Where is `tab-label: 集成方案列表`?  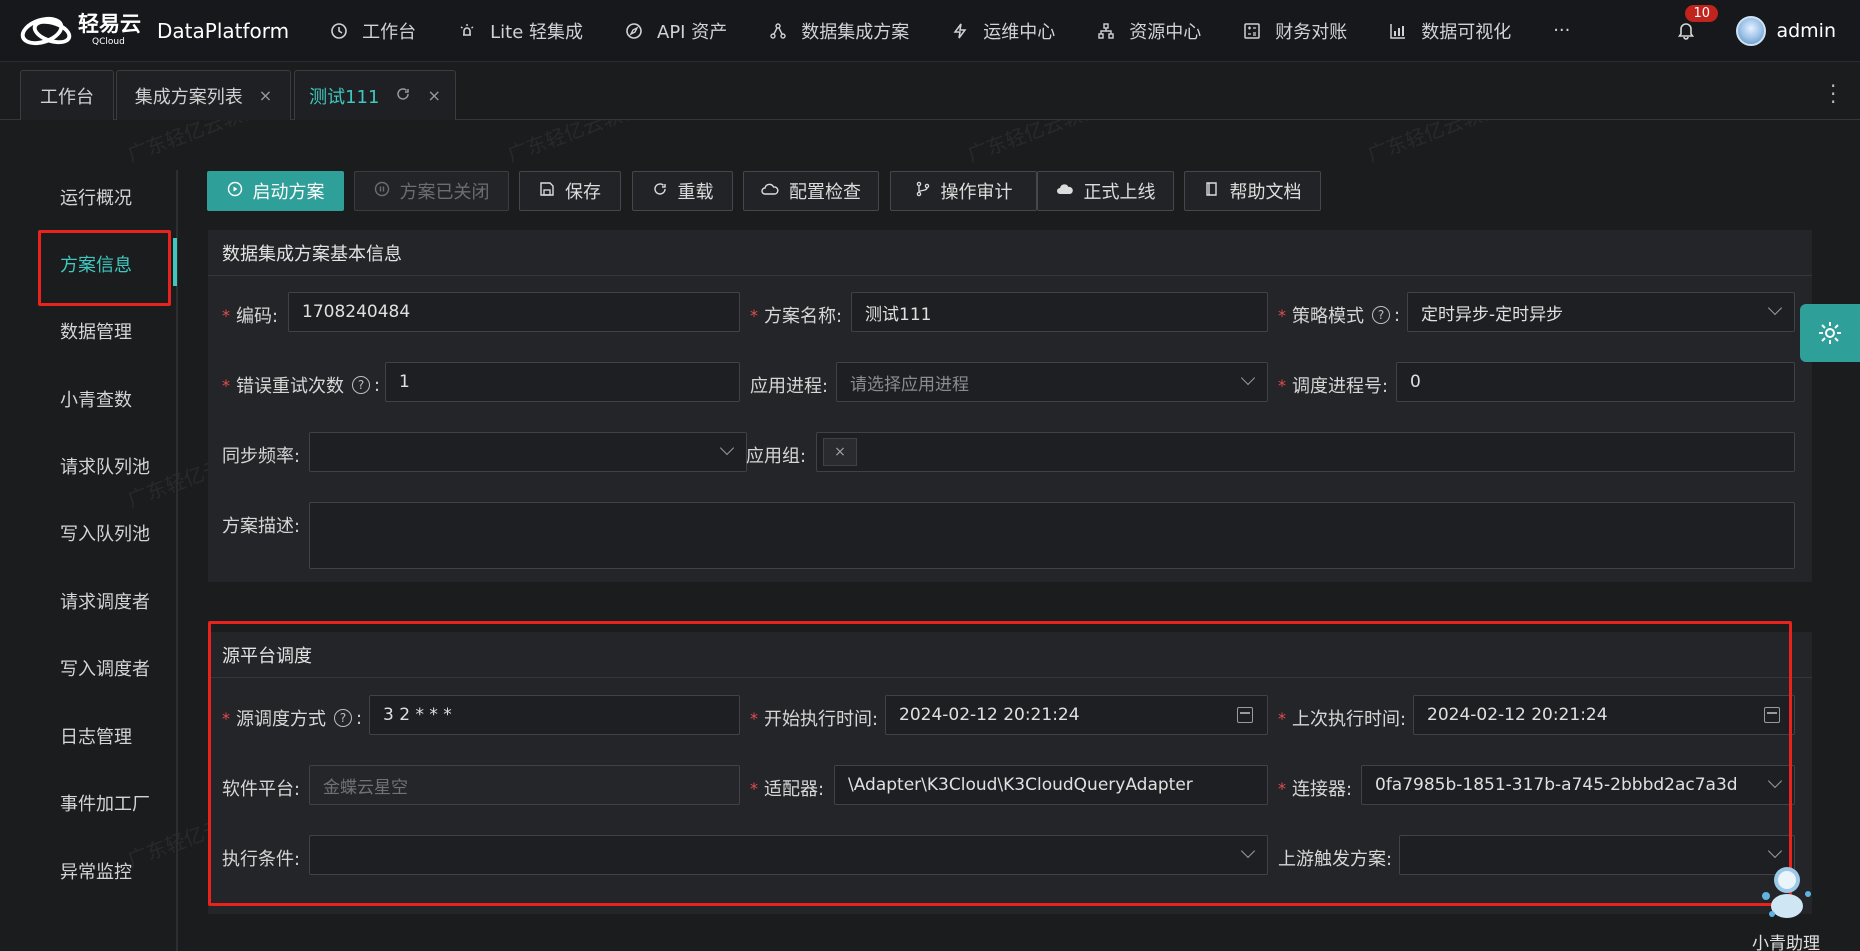
tab-label: 集成方案列表 is located at coordinates (188, 97).